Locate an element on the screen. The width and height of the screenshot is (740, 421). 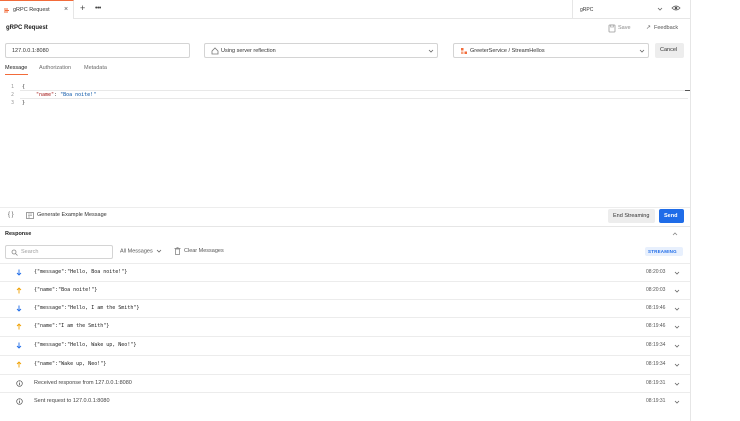
tab-metadata: Metadata is located at coordinates (95, 68).